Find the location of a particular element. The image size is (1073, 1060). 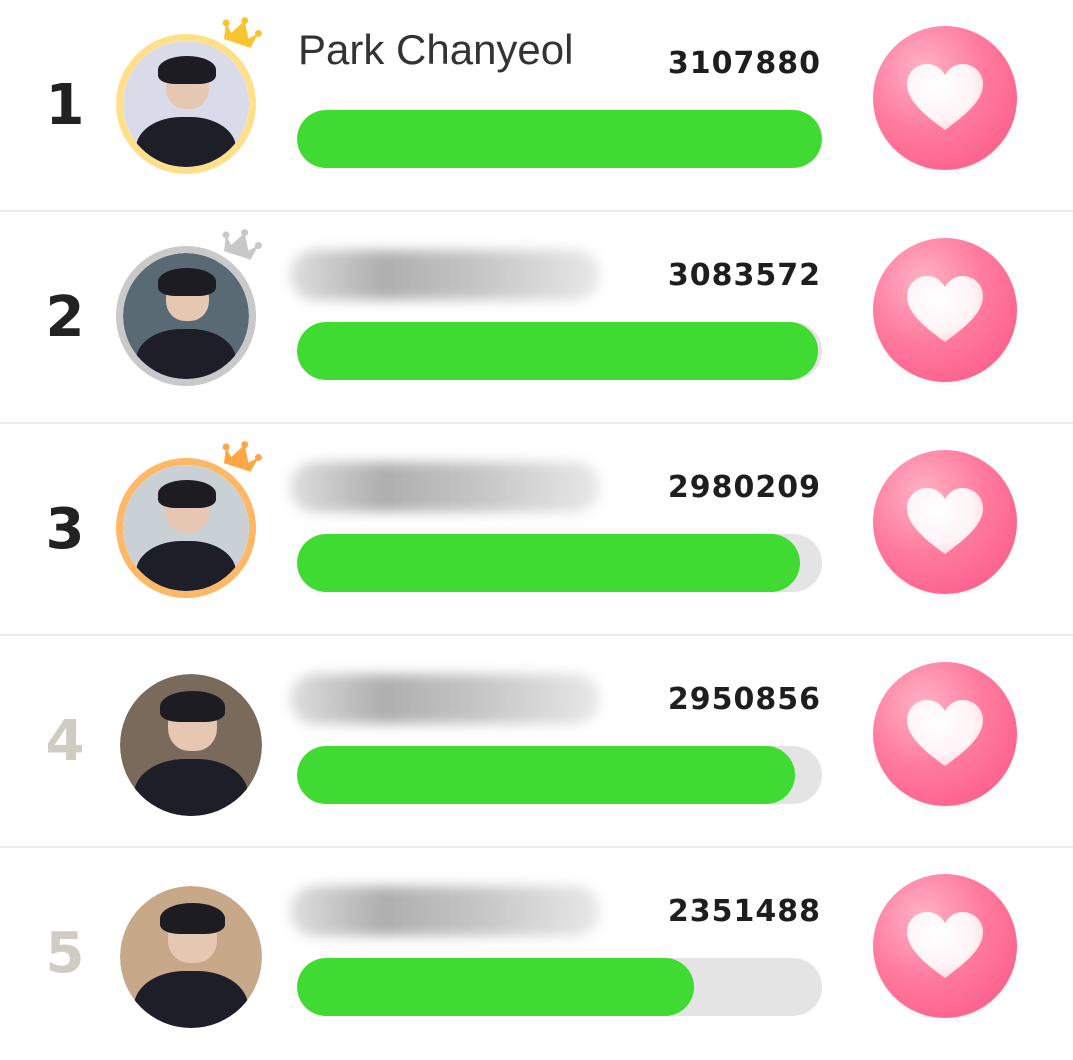

rank-number: 1 is located at coordinates (65, 105).